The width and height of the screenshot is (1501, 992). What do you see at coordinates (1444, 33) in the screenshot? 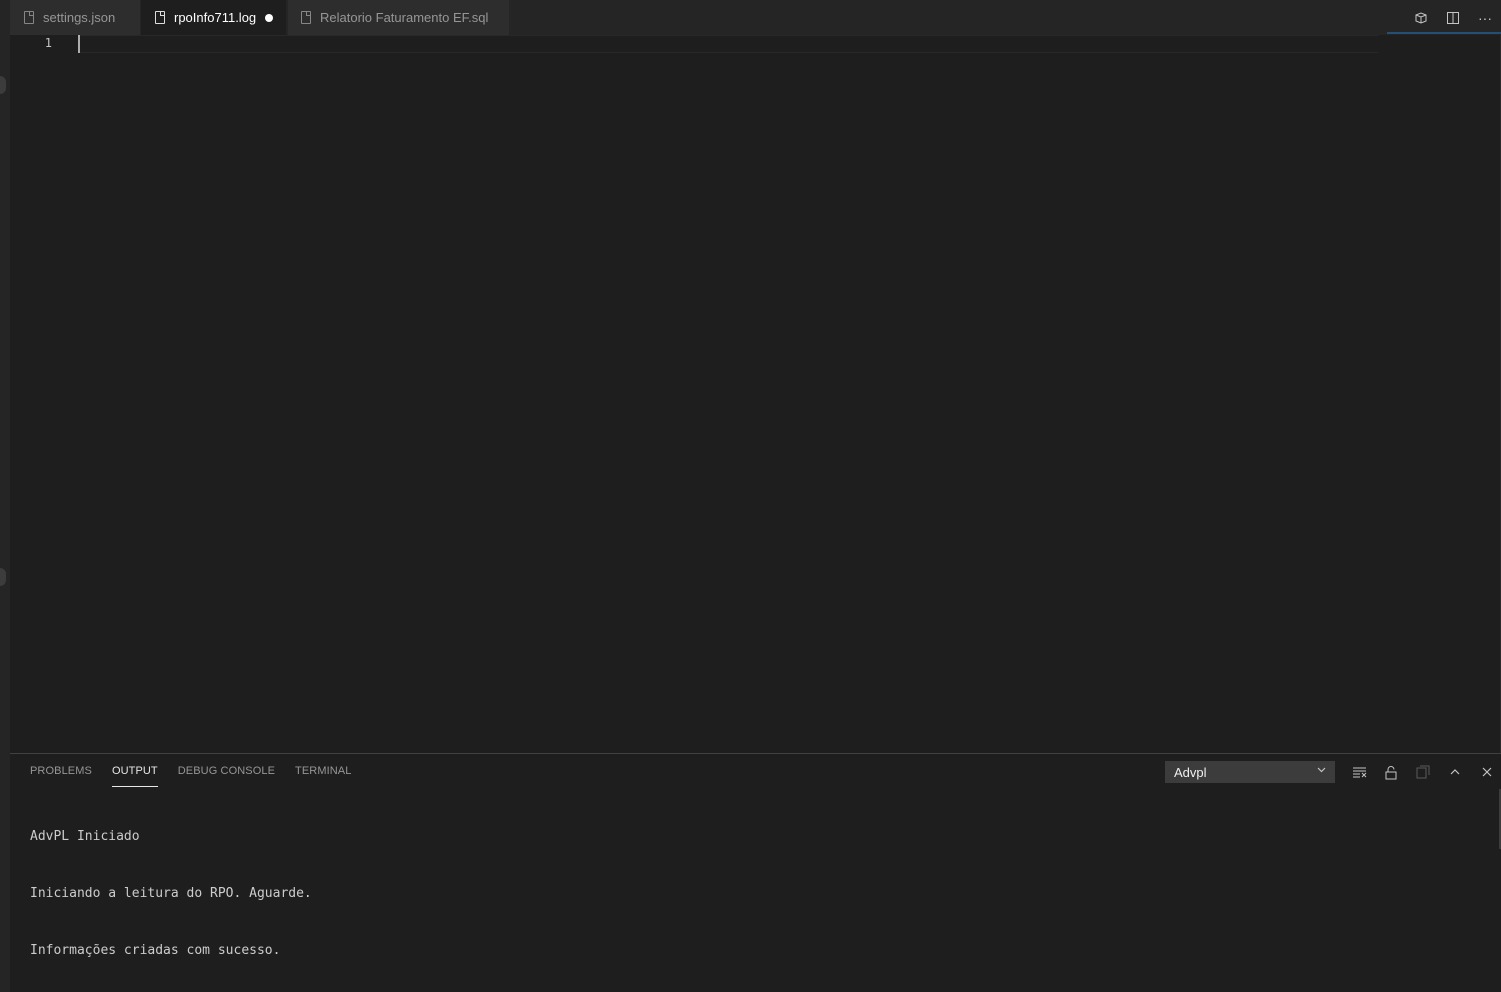
I see `minimap-slider` at bounding box center [1444, 33].